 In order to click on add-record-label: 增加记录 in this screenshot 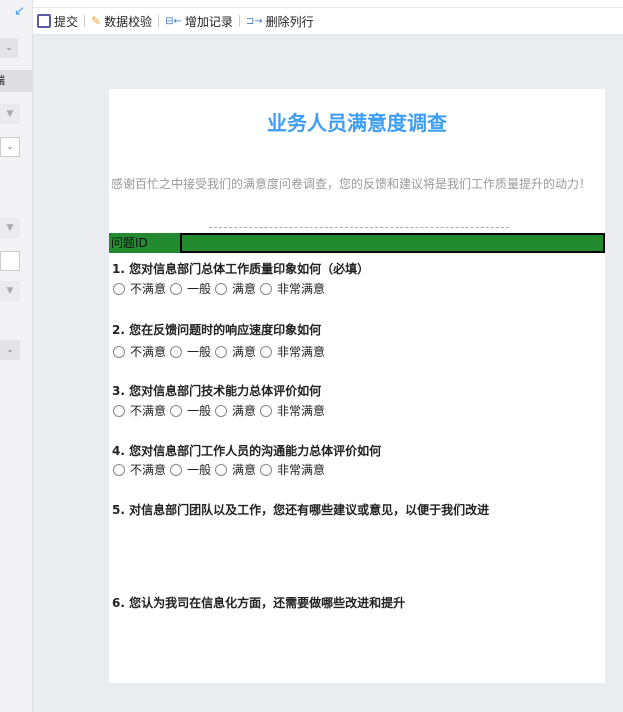, I will do `click(208, 21)`.